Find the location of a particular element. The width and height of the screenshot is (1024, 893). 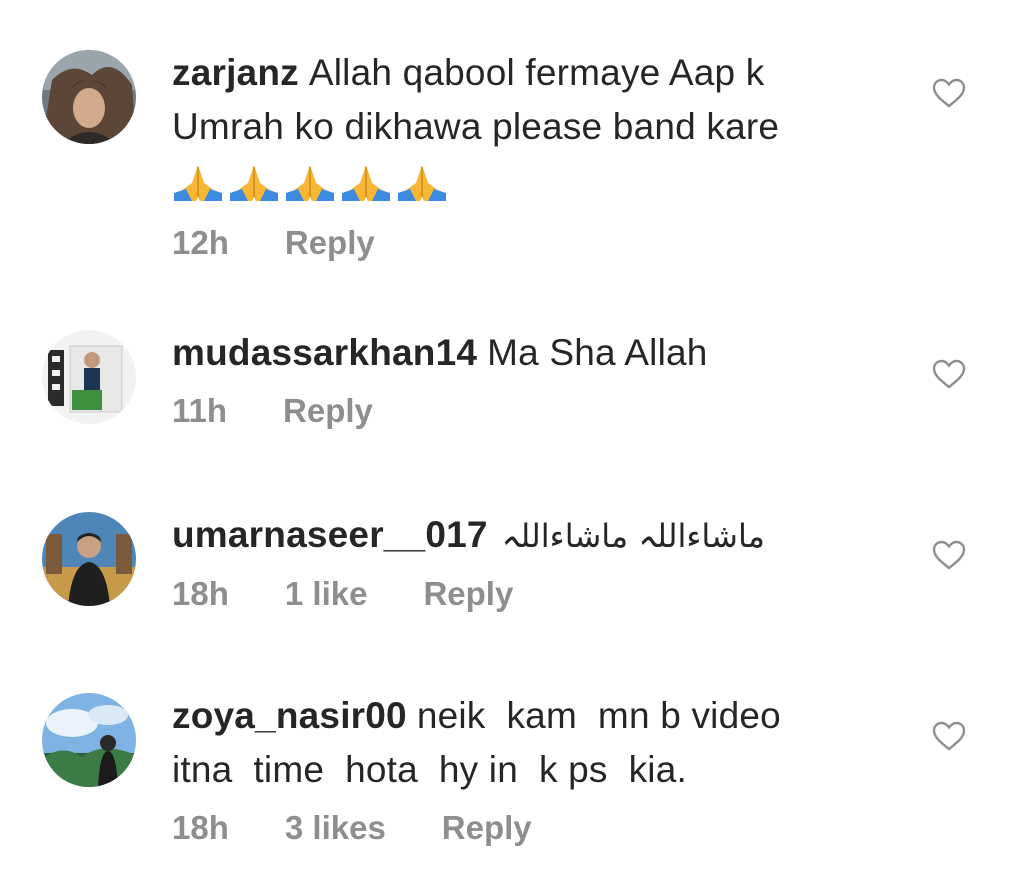

comment-text: zoya_nasir00 neik kam mn b video is located at coordinates (532, 716).